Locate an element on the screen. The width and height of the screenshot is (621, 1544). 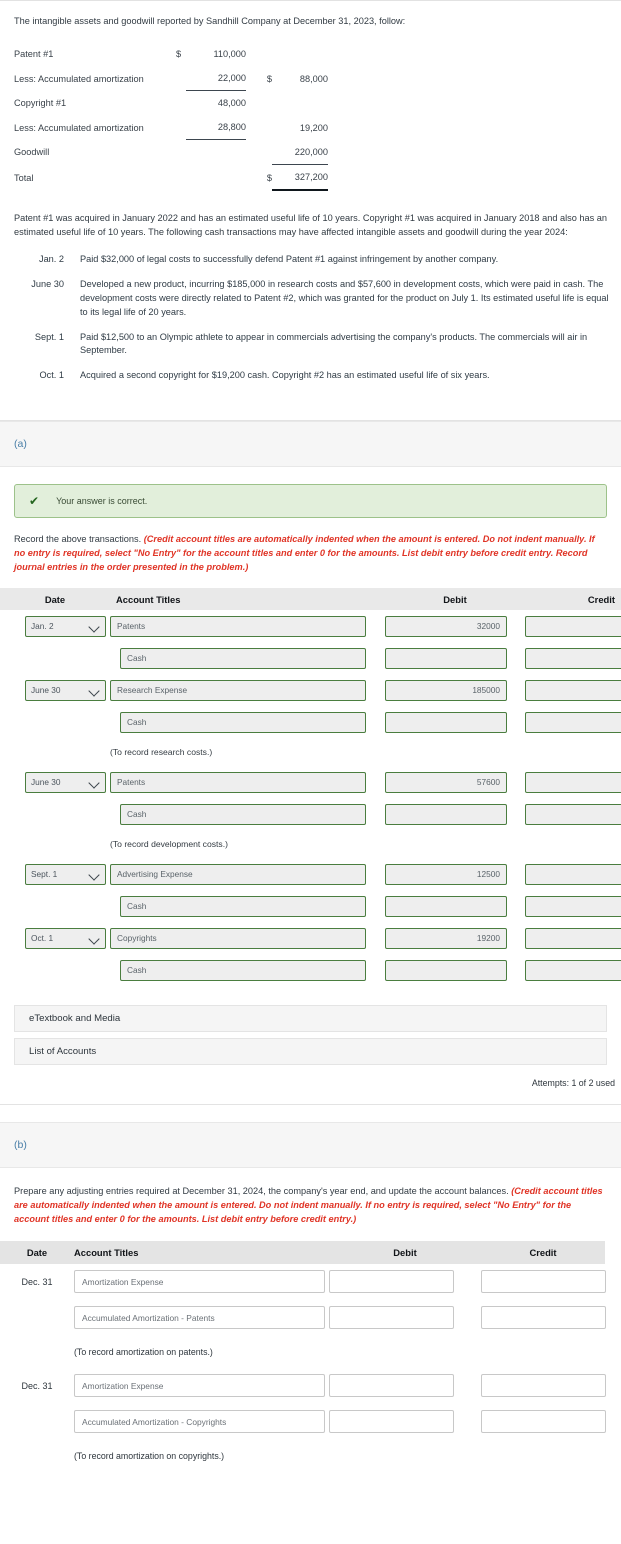
date-select-jan-2: Jan. 2 is located at coordinates (65, 626).